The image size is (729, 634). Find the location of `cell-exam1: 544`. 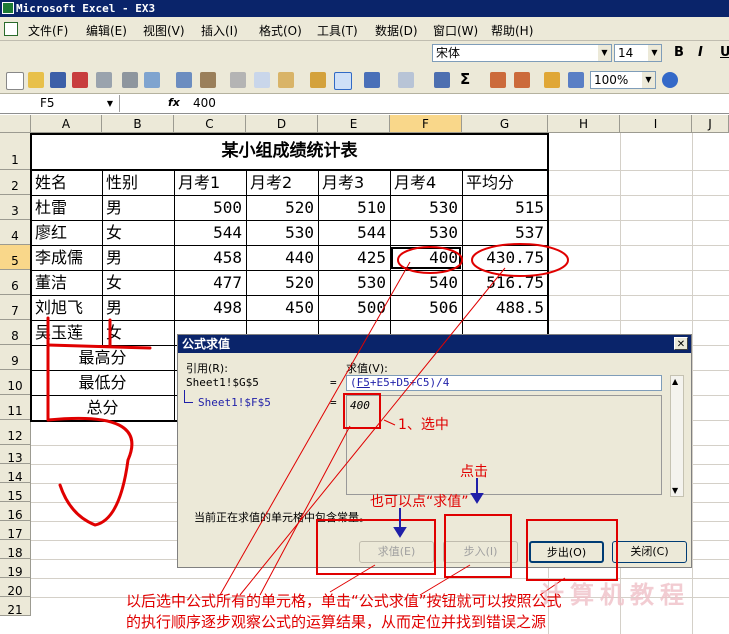

cell-exam1: 544 is located at coordinates (210, 233).